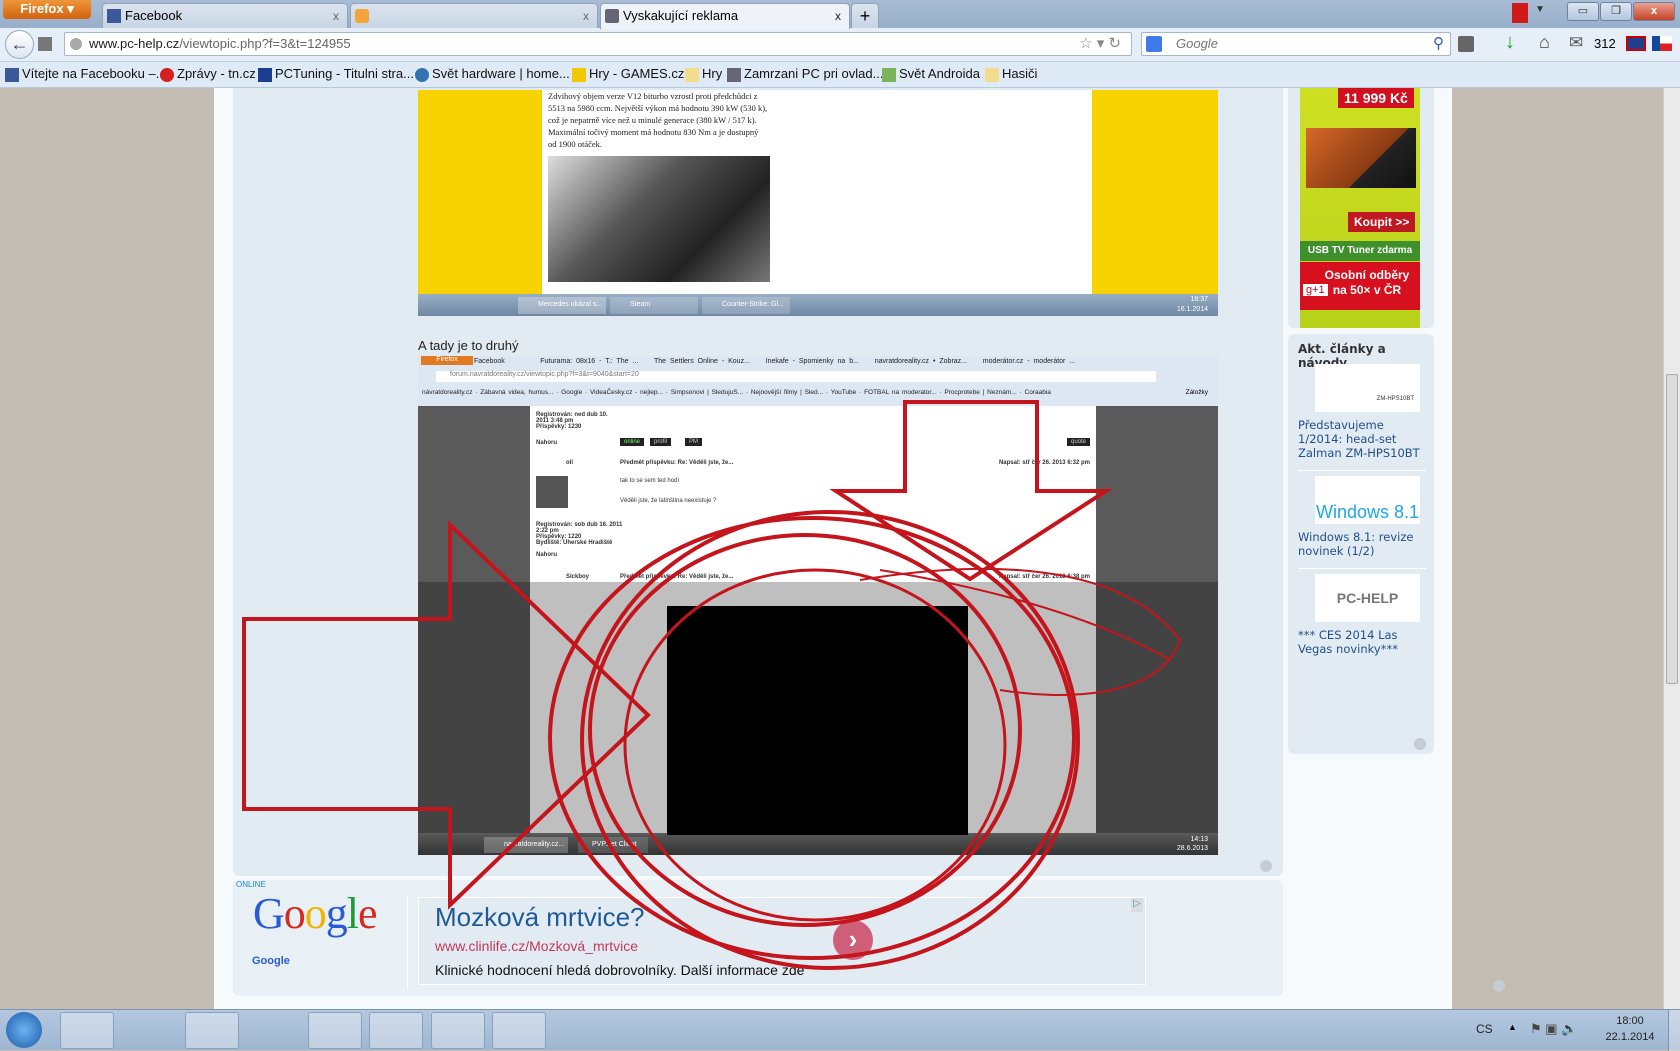 The height and width of the screenshot is (1051, 1680). Describe the element at coordinates (1616, 11) in the screenshot. I see `maximize-button: ❐` at that location.